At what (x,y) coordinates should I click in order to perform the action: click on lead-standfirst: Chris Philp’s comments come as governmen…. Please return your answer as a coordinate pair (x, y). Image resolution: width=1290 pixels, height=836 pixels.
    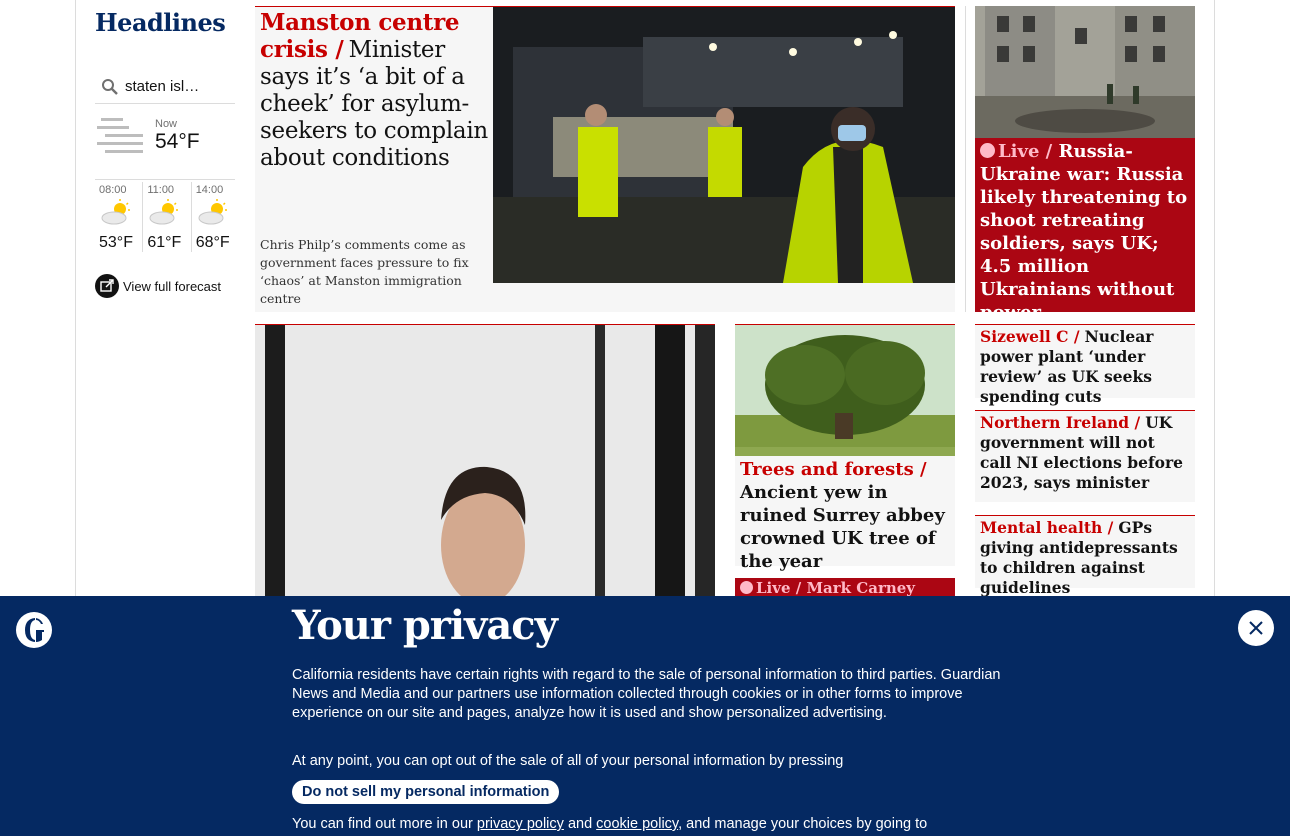
    Looking at the image, I should click on (364, 271).